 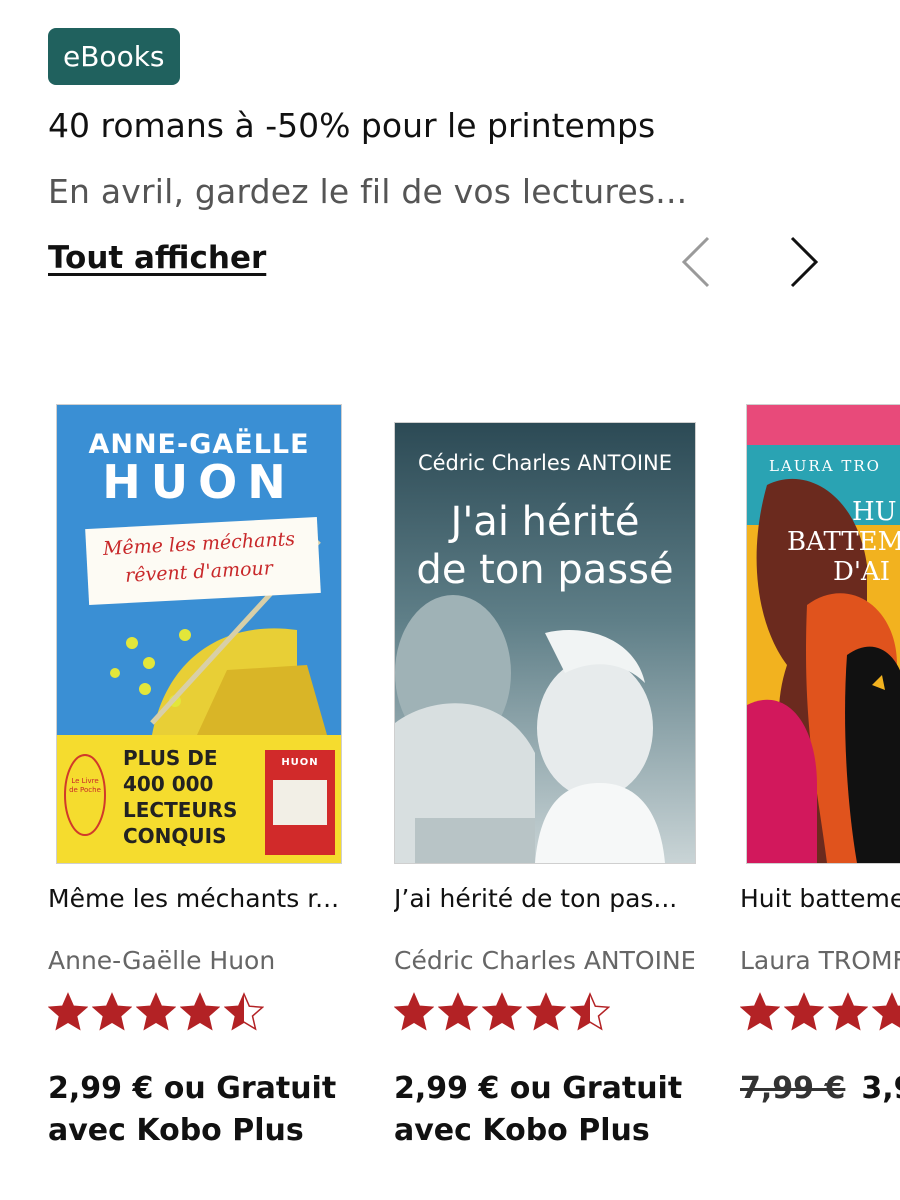 I want to click on cover-title-line2: BATTEM, so click(x=843, y=542).